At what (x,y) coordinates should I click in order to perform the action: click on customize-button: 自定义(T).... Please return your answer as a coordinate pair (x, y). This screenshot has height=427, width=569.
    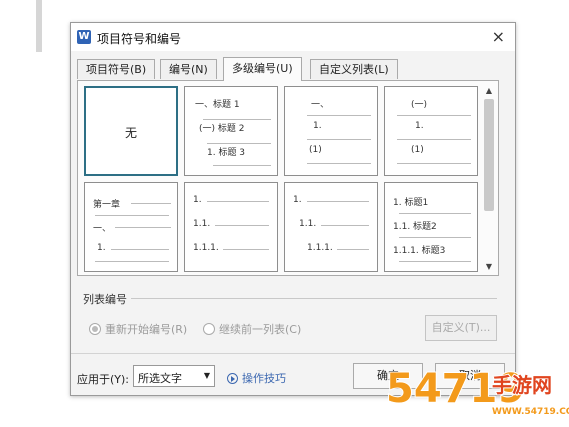
    Looking at the image, I should click on (461, 328).